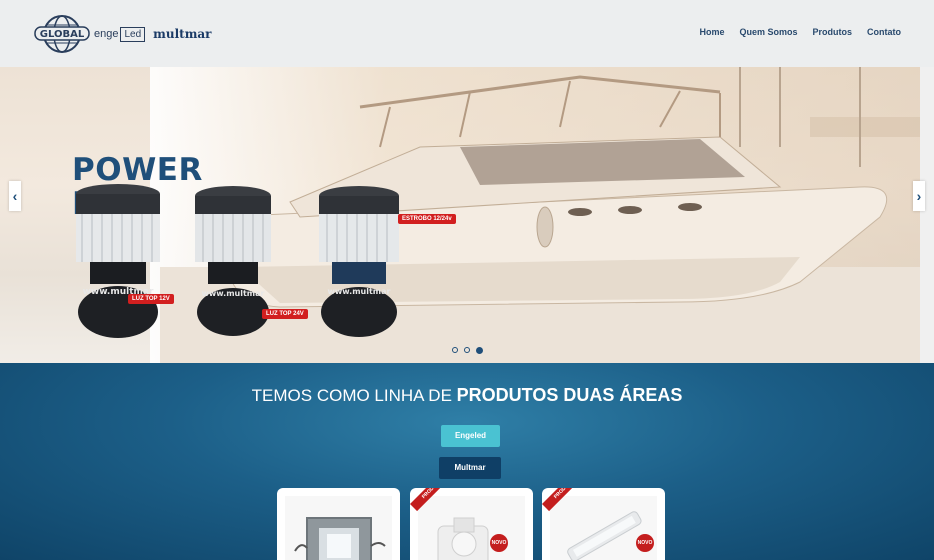 This screenshot has width=934, height=560. I want to click on engeled-logo-prefix: enge, so click(106, 34).